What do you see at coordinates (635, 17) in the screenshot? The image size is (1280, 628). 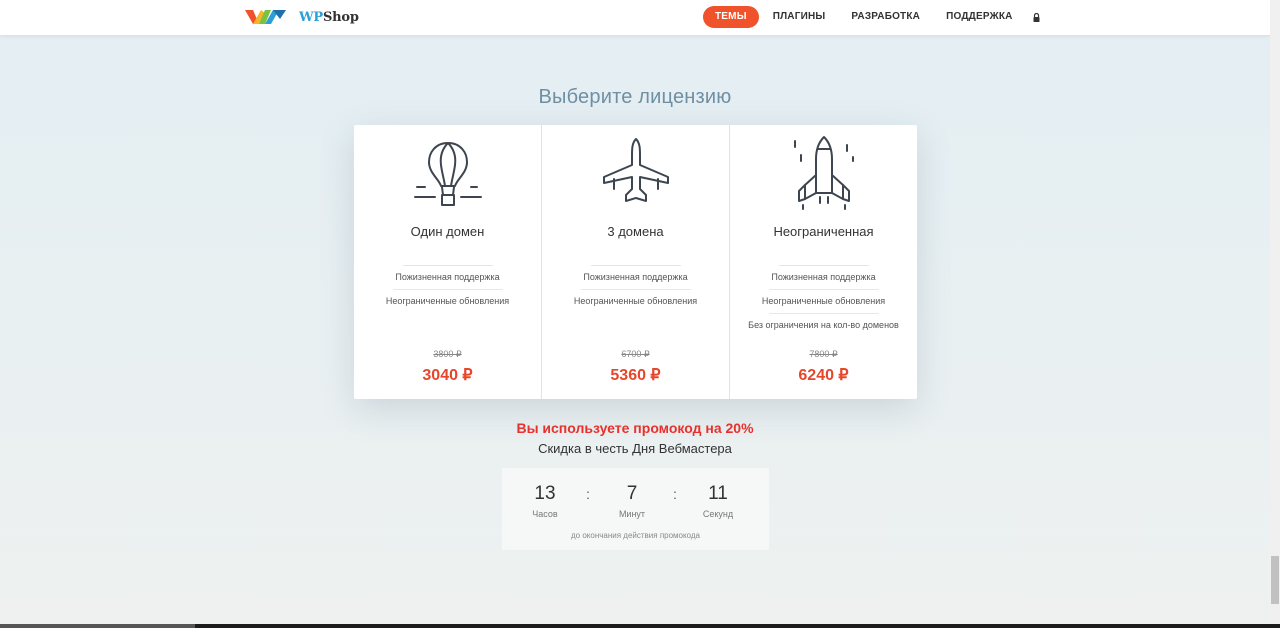 I see `site-header: WPShop ТЕМЫ ПЛАГИНЫ РАЗРАБОТКА ПОДДЕРЖКА` at bounding box center [635, 17].